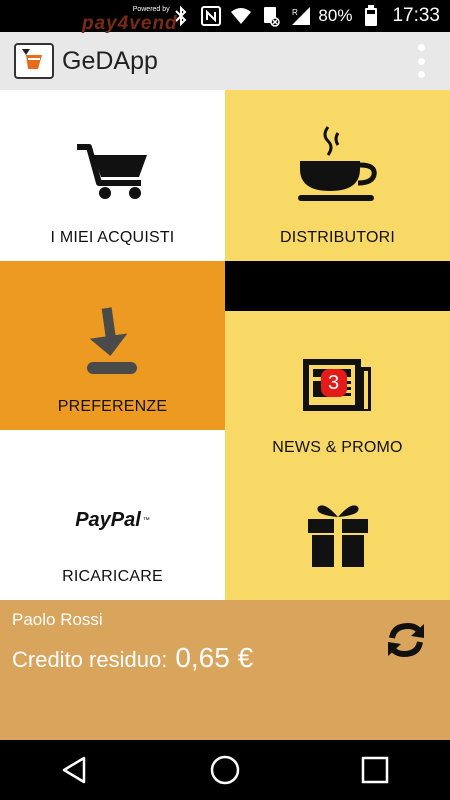  I want to click on tile-preferenze: PREFERENZE, so click(112, 345).